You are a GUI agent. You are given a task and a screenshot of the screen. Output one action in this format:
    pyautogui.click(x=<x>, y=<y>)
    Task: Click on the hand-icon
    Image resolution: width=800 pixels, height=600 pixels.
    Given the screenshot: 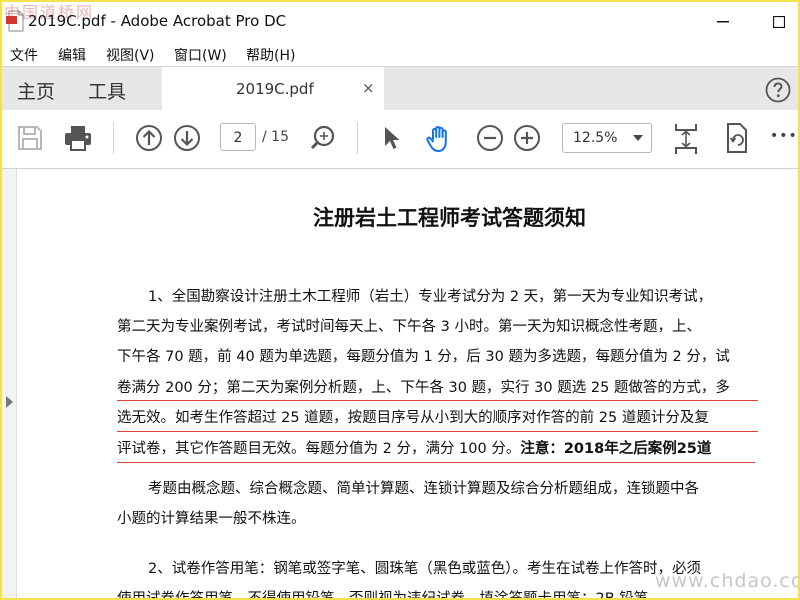 What is the action you would take?
    pyautogui.click(x=439, y=139)
    